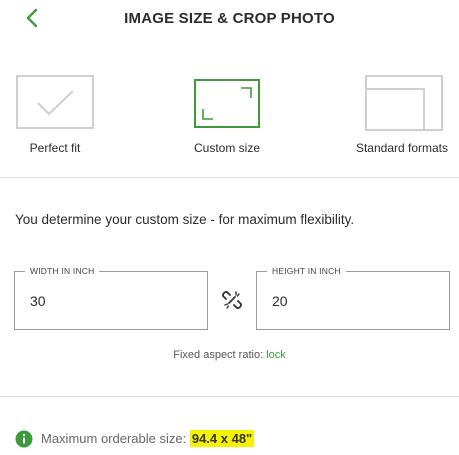 The width and height of the screenshot is (459, 455). I want to click on page-title: IMAGE SIZE & CROP PHOTO, so click(229, 18).